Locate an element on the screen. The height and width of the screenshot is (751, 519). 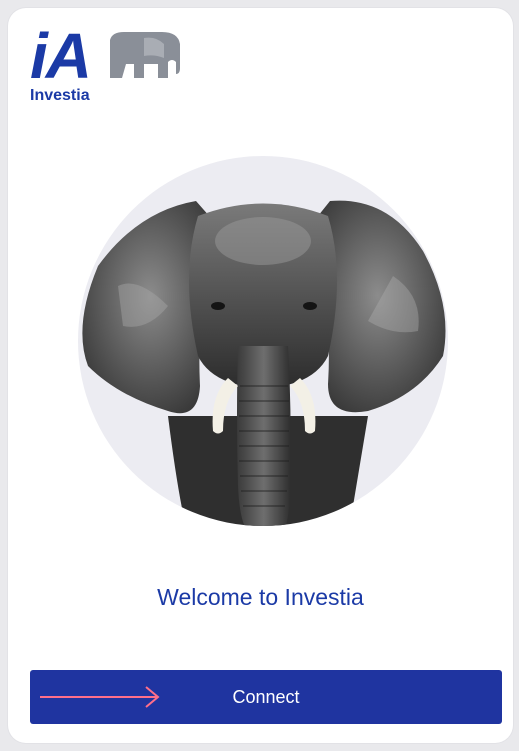
ia-investia-logo: iA Investia is located at coordinates (110, 69).